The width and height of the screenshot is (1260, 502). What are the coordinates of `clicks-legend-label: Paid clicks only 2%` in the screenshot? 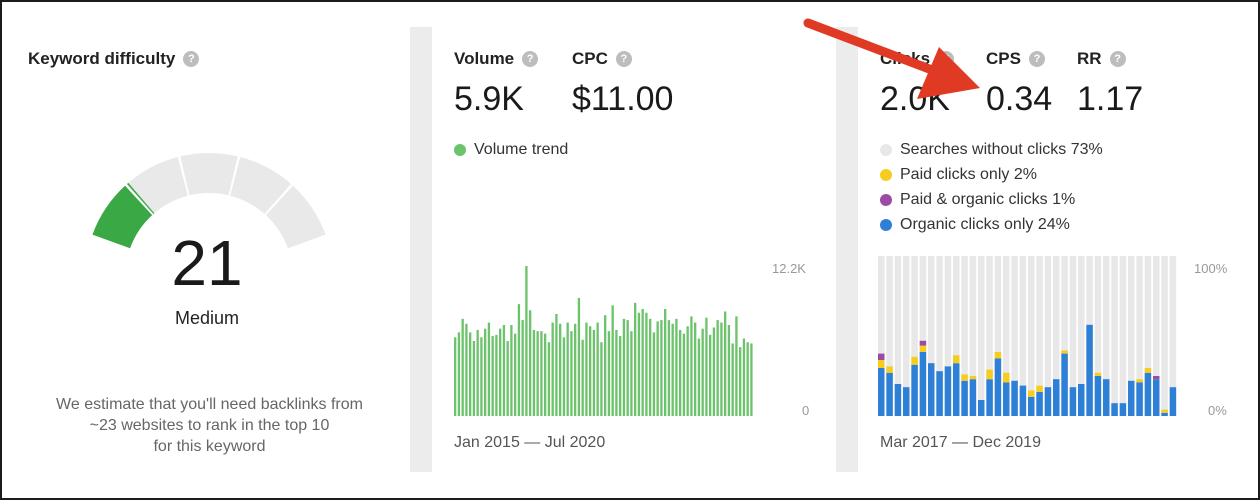 It's located at (968, 174).